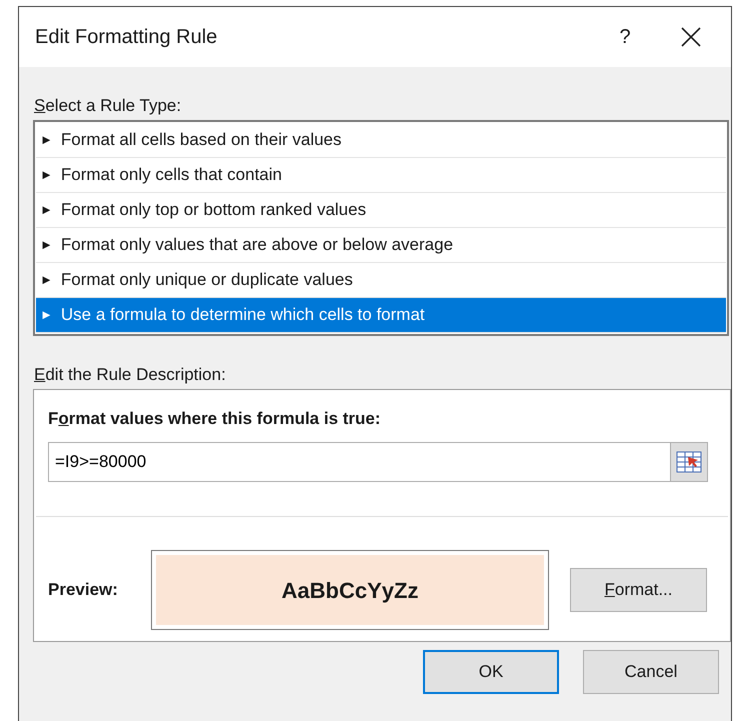 Image resolution: width=743 pixels, height=721 pixels. I want to click on section-label: Select a Rule Type:, so click(107, 106).